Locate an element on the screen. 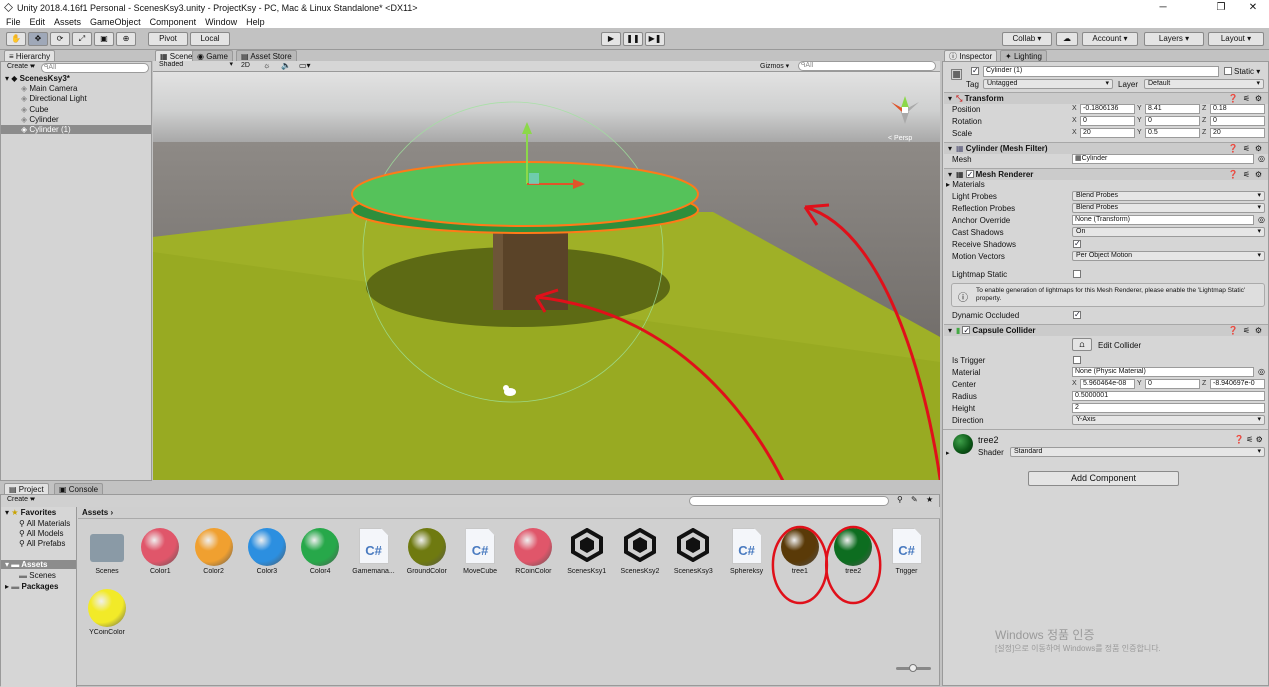 The height and width of the screenshot is (687, 1269). asset-color3: Color3 is located at coordinates (267, 548).